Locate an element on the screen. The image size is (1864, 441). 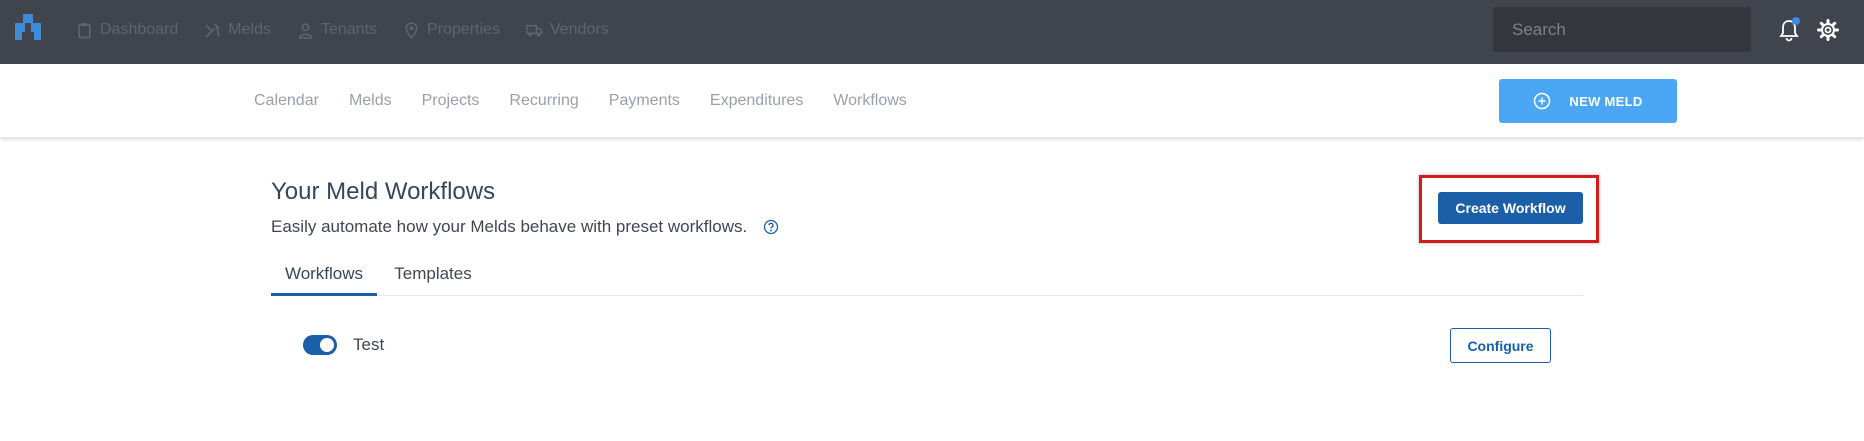
topnav-label: Vendors is located at coordinates (579, 29).